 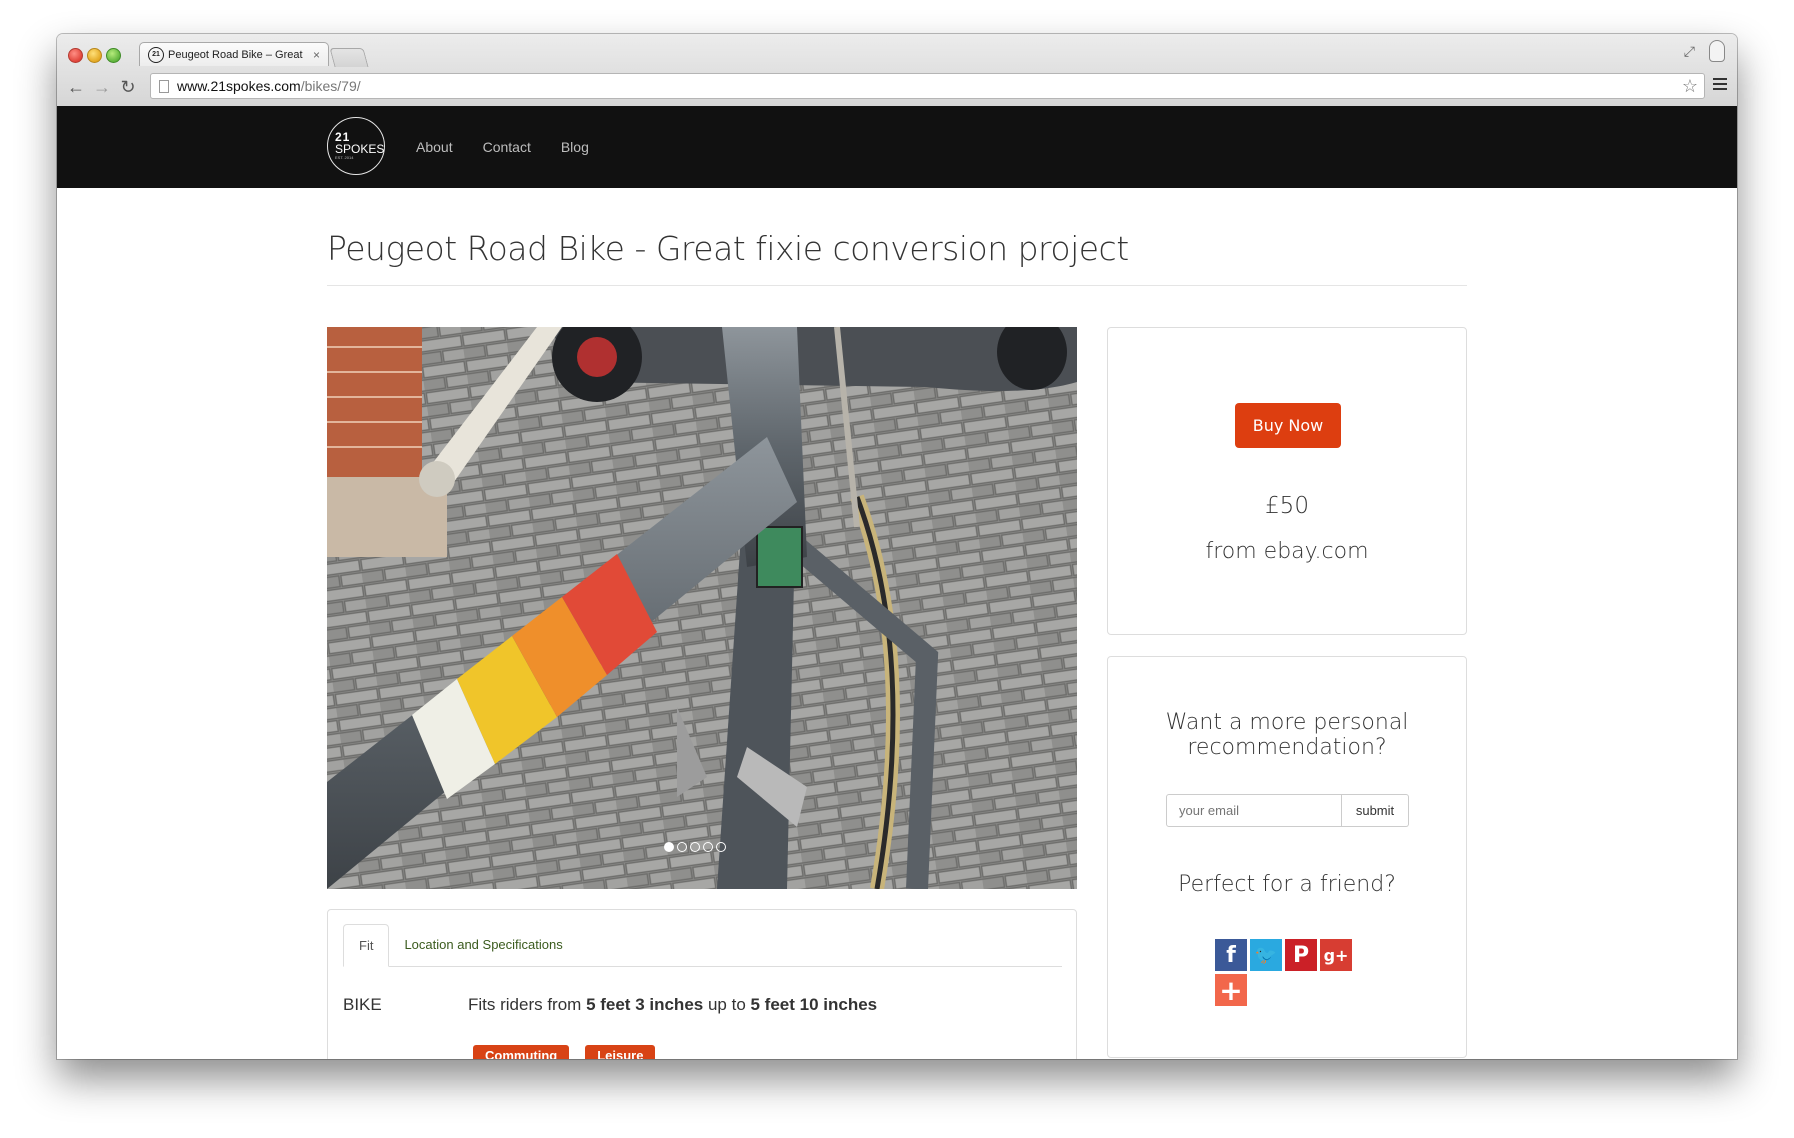 I want to click on site-logo: 21 SPOKES EST. 2014, so click(x=356, y=146).